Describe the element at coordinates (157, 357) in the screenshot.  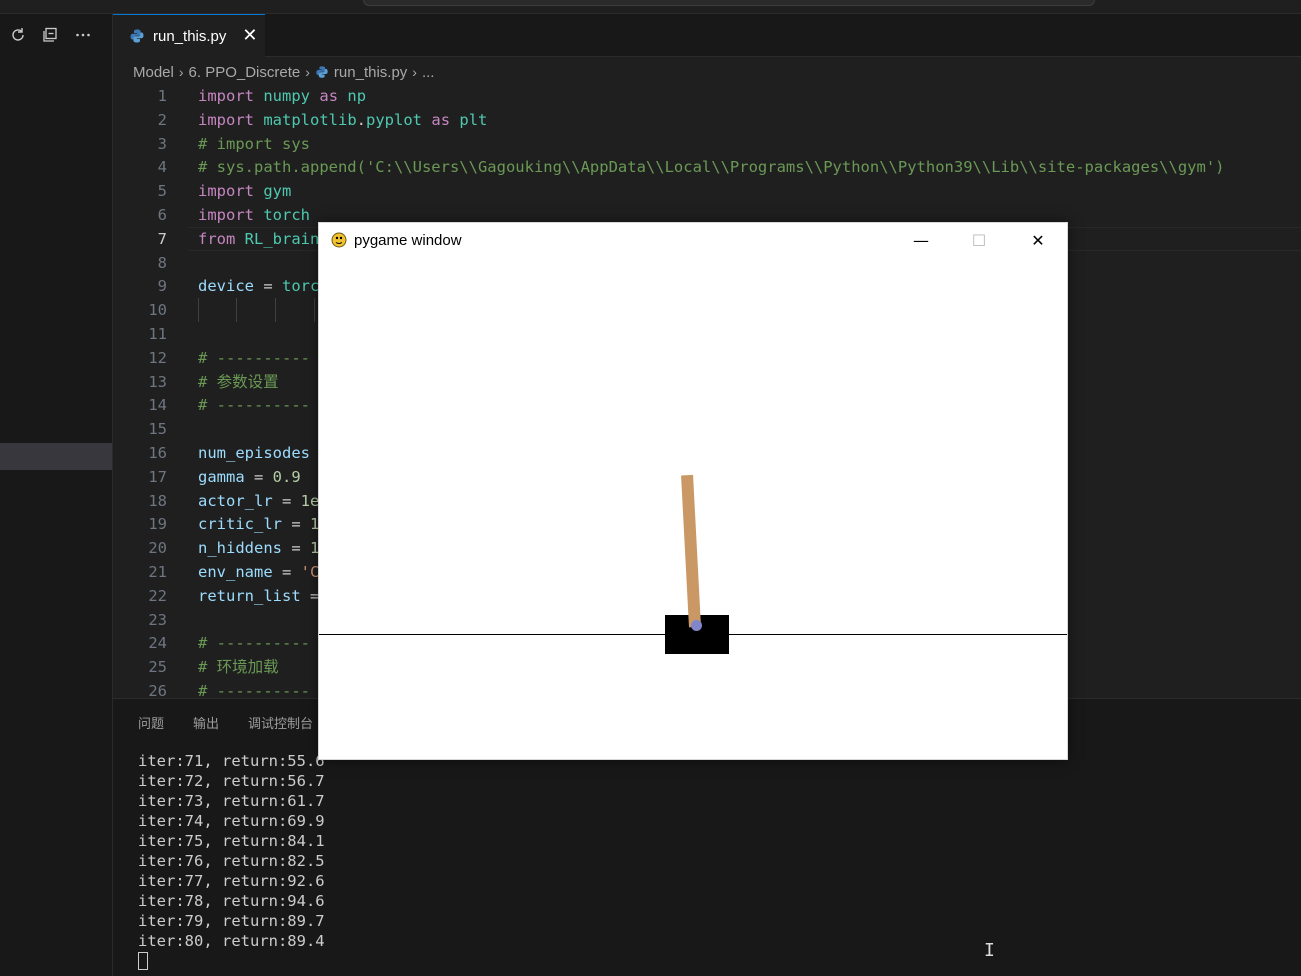
I see `line-number: 12` at that location.